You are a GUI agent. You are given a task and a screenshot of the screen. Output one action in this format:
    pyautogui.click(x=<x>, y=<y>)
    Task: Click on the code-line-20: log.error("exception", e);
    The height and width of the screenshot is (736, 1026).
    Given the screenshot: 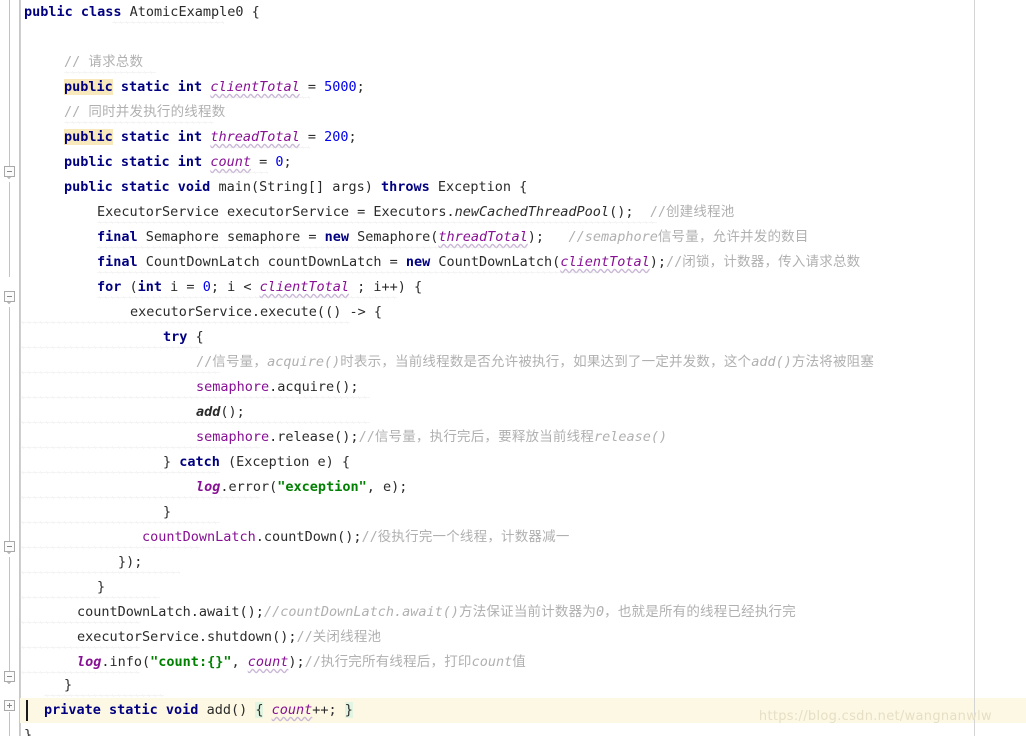 What is the action you would take?
    pyautogui.click(x=213, y=487)
    